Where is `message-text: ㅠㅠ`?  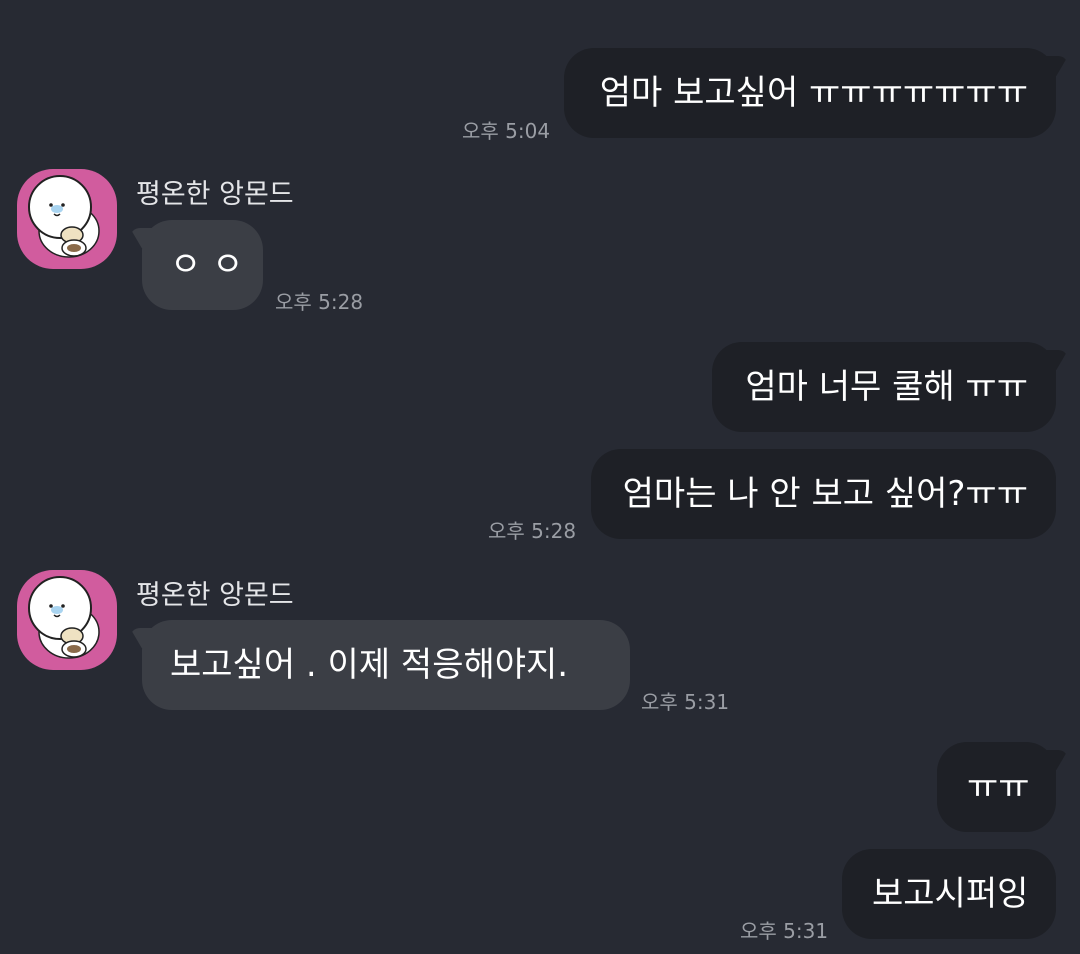 message-text: ㅠㅠ is located at coordinates (998, 787).